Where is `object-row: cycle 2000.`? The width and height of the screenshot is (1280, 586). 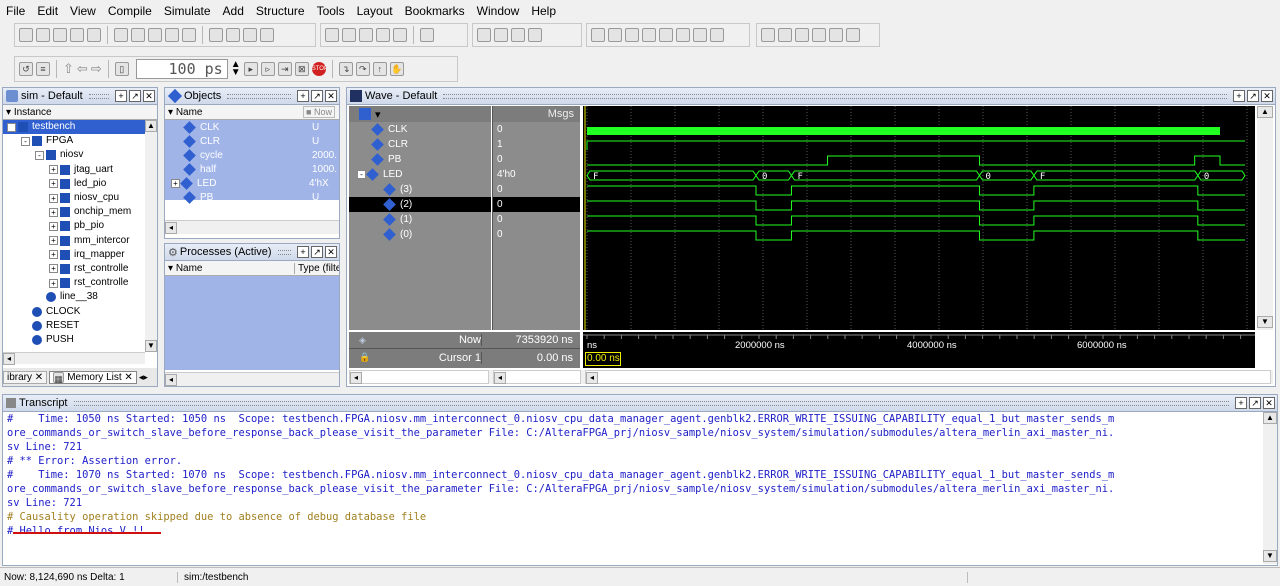 object-row: cycle 2000. is located at coordinates (252, 155).